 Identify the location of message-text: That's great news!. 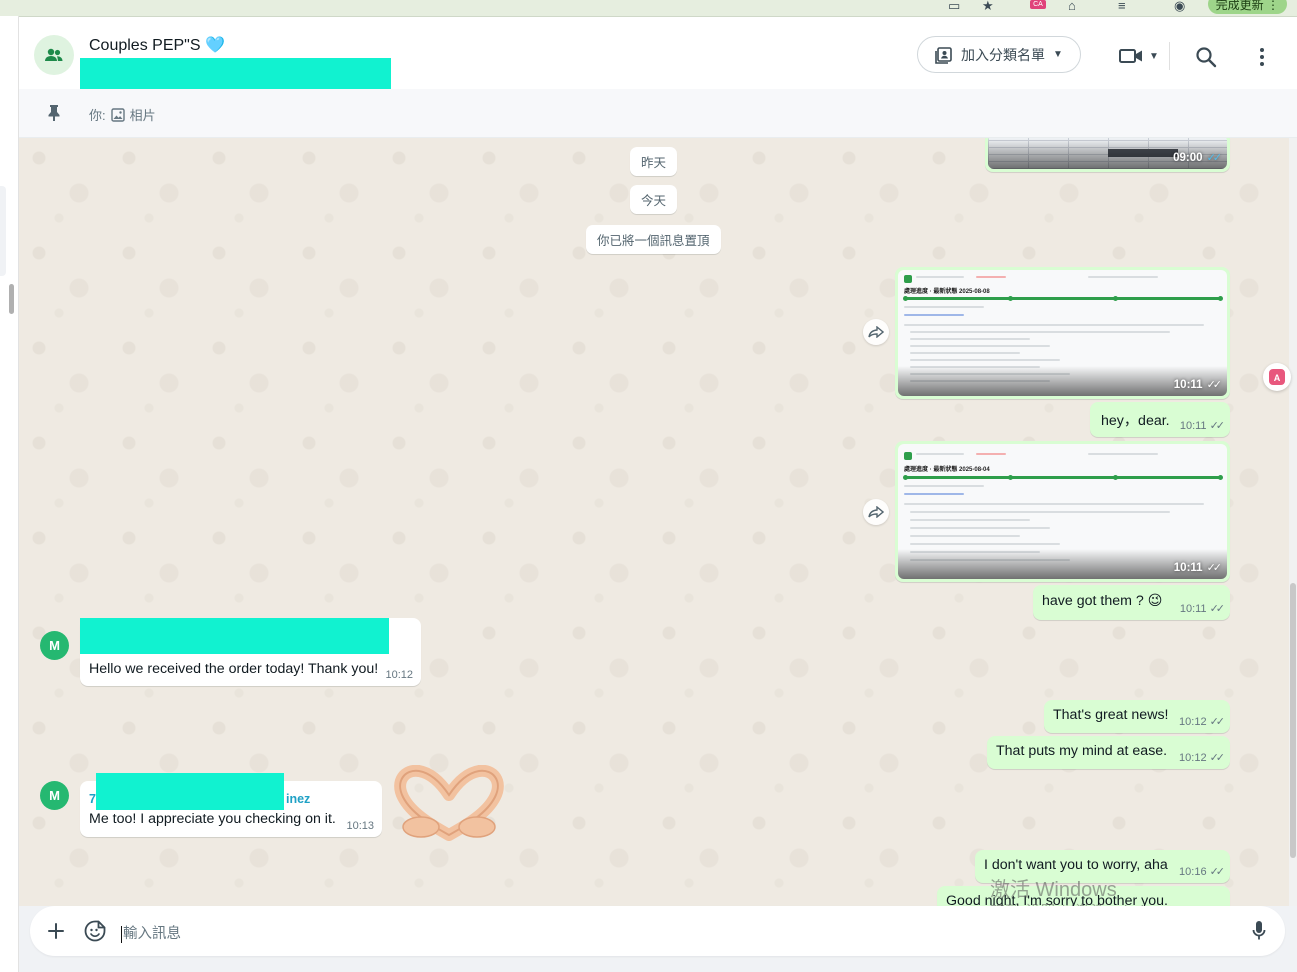
(1111, 715).